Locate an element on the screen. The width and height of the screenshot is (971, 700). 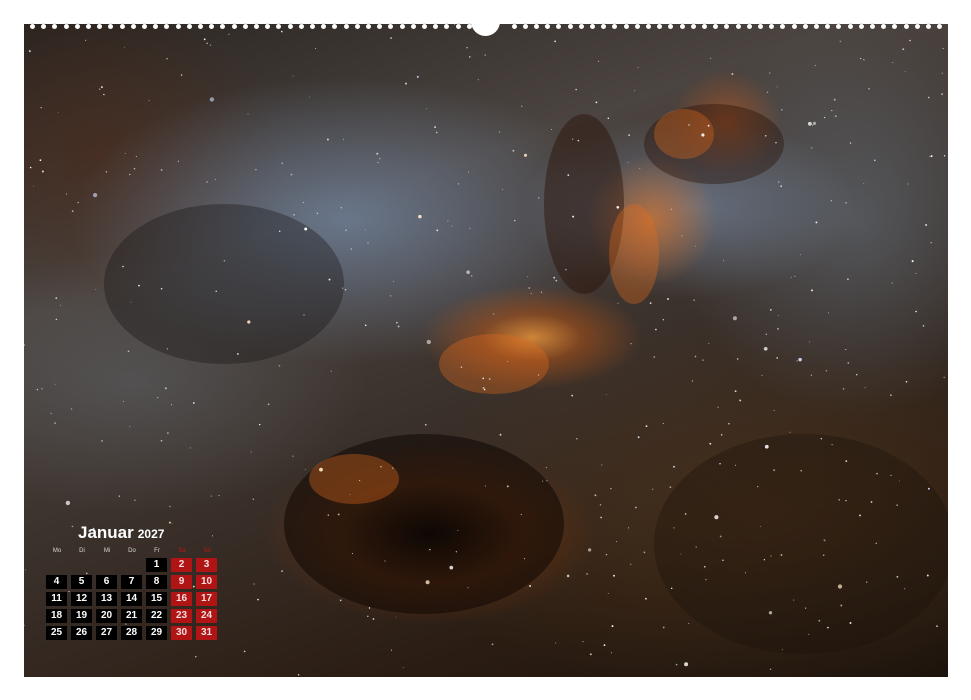
calendar-year: 2027 is located at coordinates (151, 534).